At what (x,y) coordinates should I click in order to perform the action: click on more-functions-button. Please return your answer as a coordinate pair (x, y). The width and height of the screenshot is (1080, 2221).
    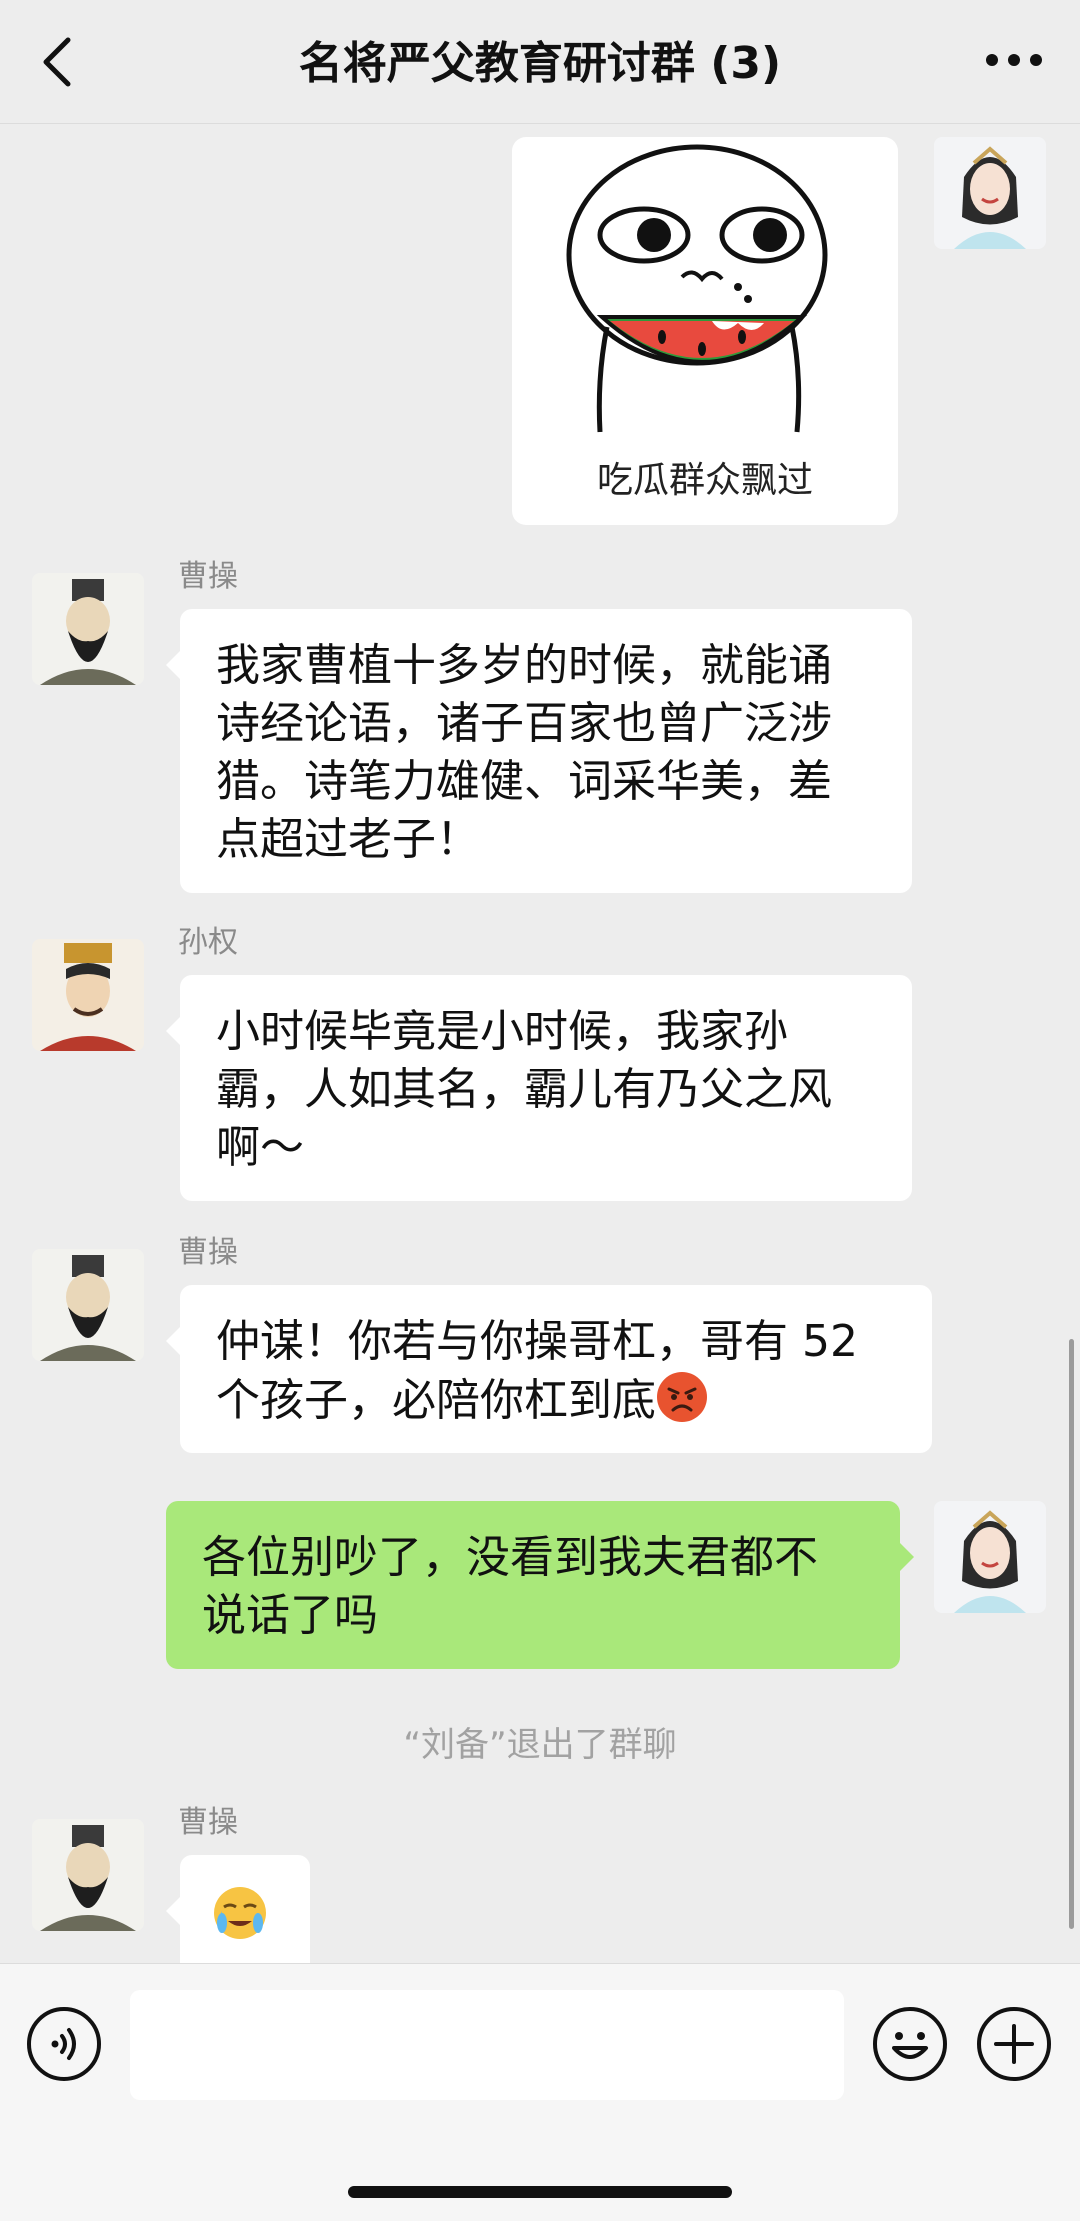
    Looking at the image, I should click on (1014, 2044).